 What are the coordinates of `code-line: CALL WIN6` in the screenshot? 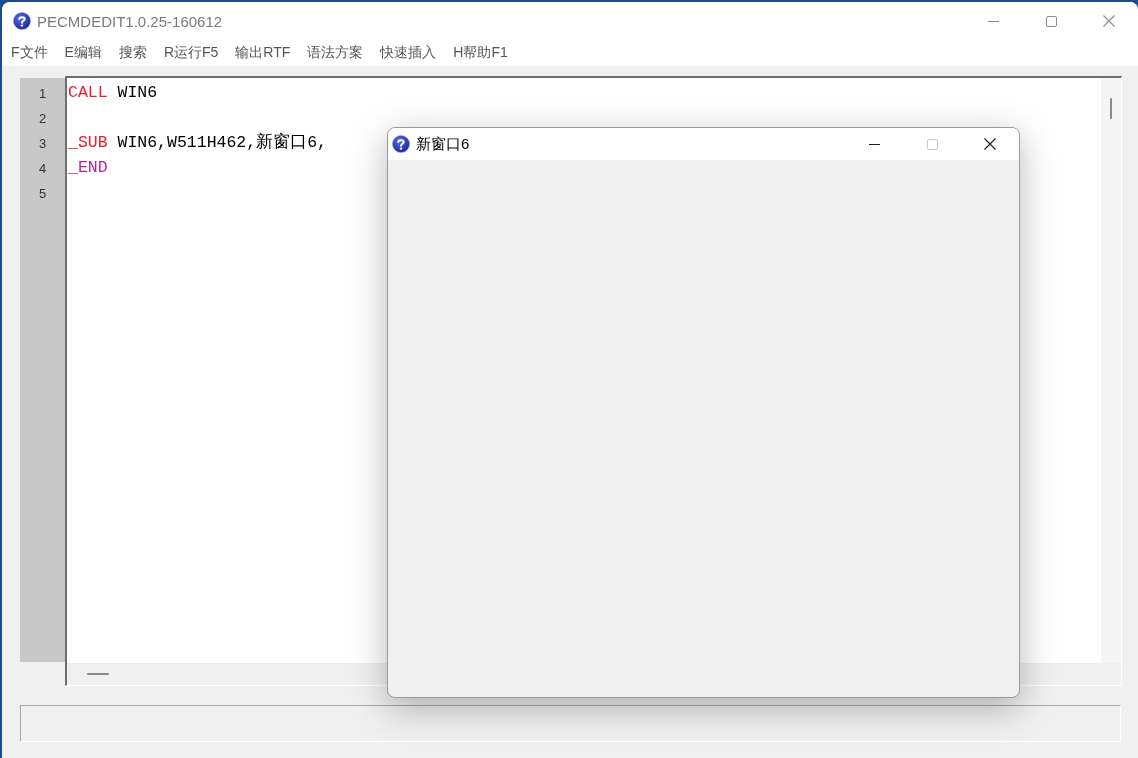 It's located at (113, 93).